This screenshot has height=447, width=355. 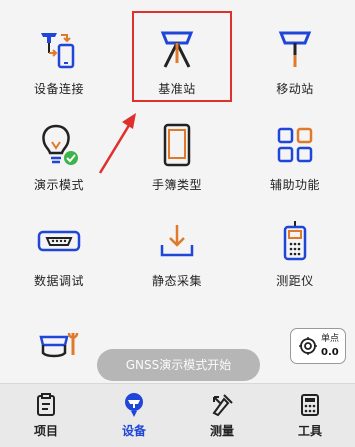 I want to click on survey-icon, so click(x=222, y=405).